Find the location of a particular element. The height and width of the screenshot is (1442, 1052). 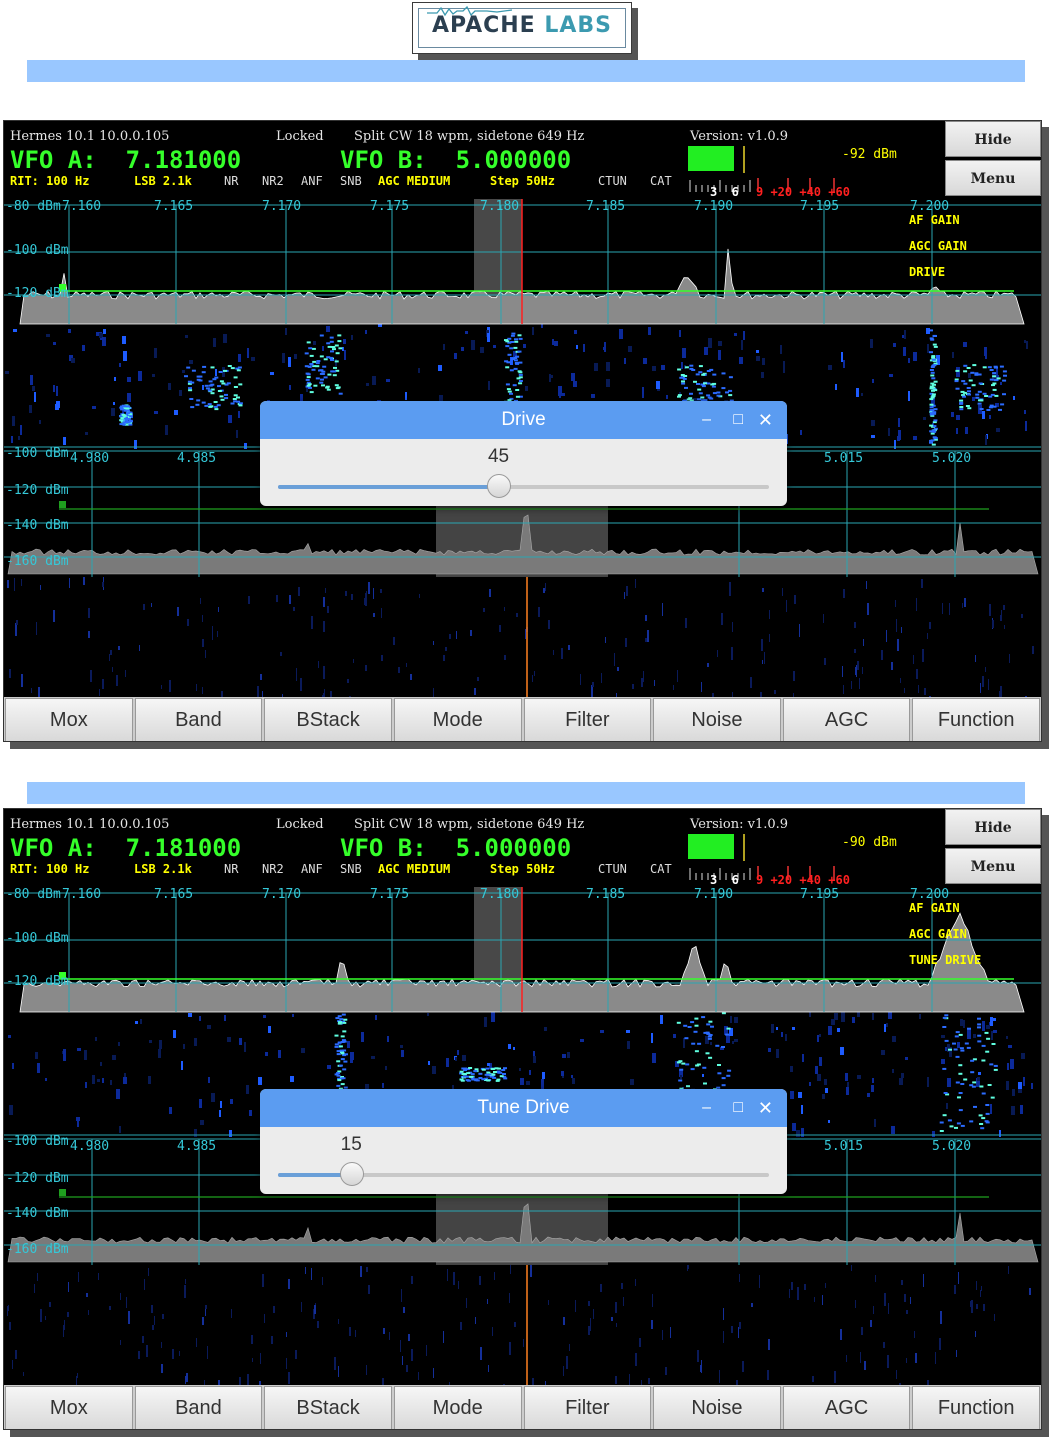

overlay-control-label: TUNE DRIVE is located at coordinates (945, 960).